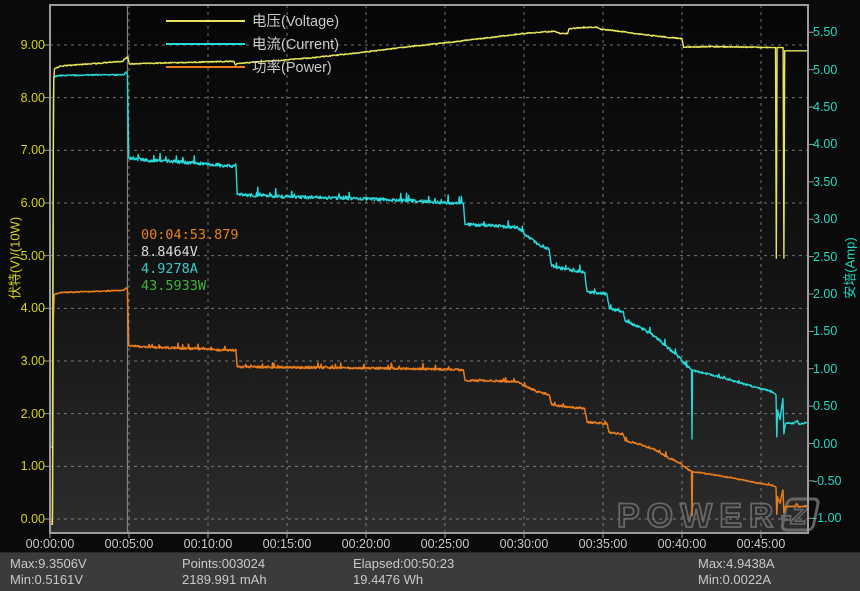 This screenshot has width=860, height=591. Describe the element at coordinates (827, 480) in the screenshot. I see `y-tick-label: -0.50` at that location.